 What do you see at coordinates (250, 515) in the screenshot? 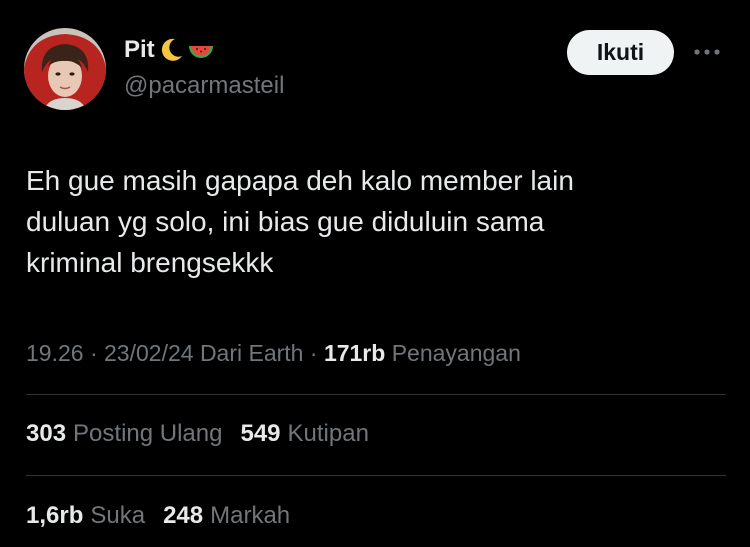
I see `bookmarks-label: Markah` at bounding box center [250, 515].